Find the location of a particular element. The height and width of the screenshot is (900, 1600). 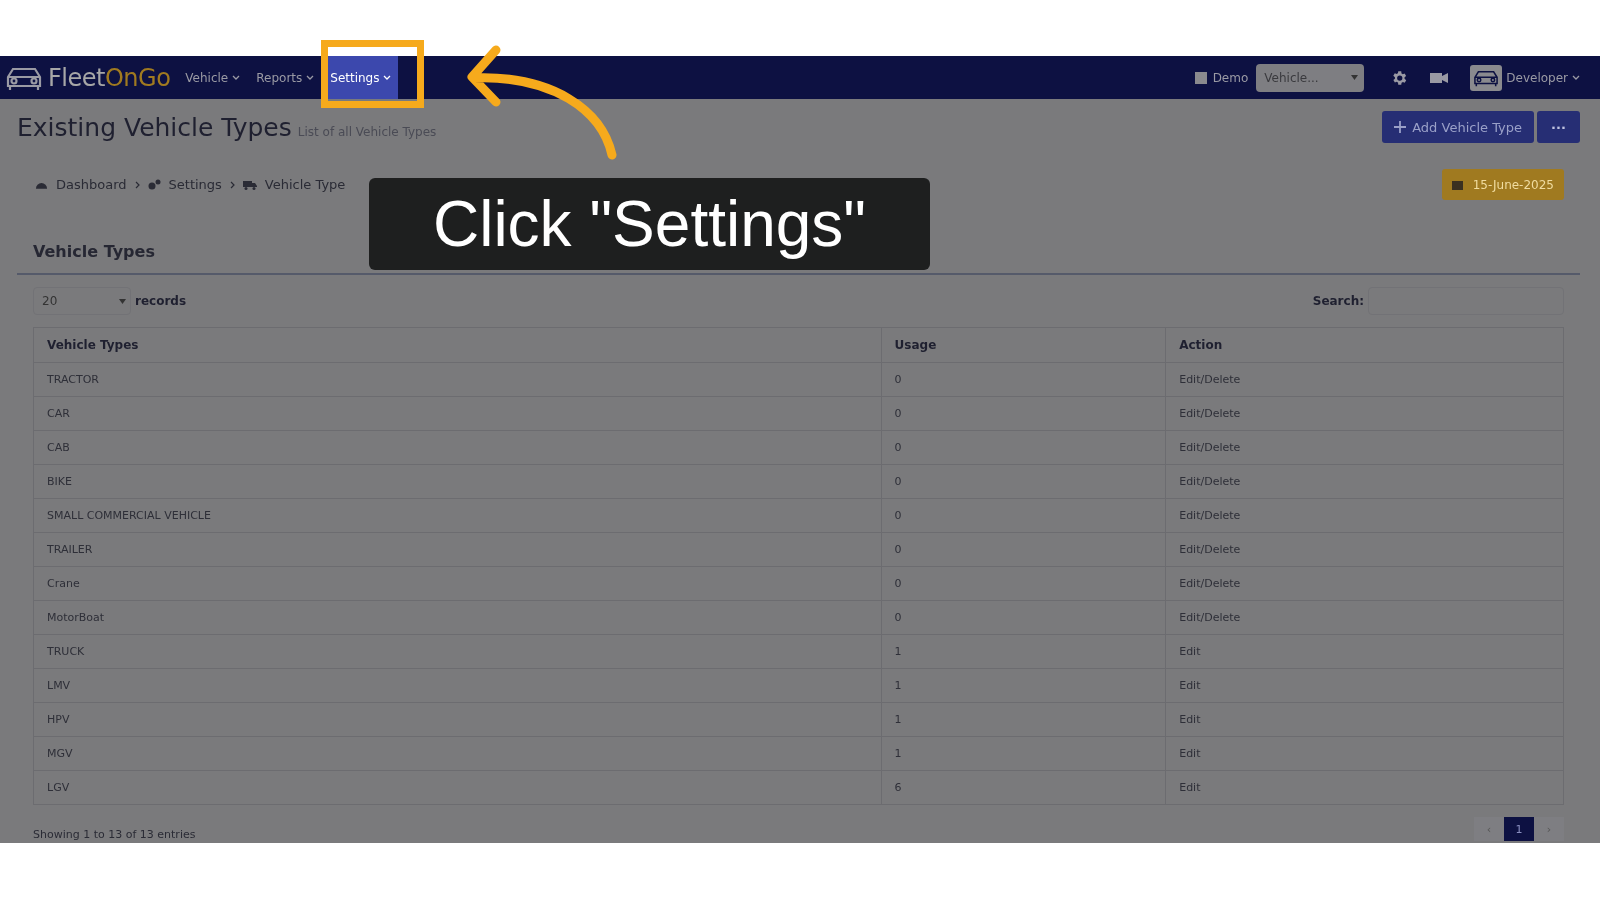

date-chip: 15-June-2025 is located at coordinates (1502, 184).